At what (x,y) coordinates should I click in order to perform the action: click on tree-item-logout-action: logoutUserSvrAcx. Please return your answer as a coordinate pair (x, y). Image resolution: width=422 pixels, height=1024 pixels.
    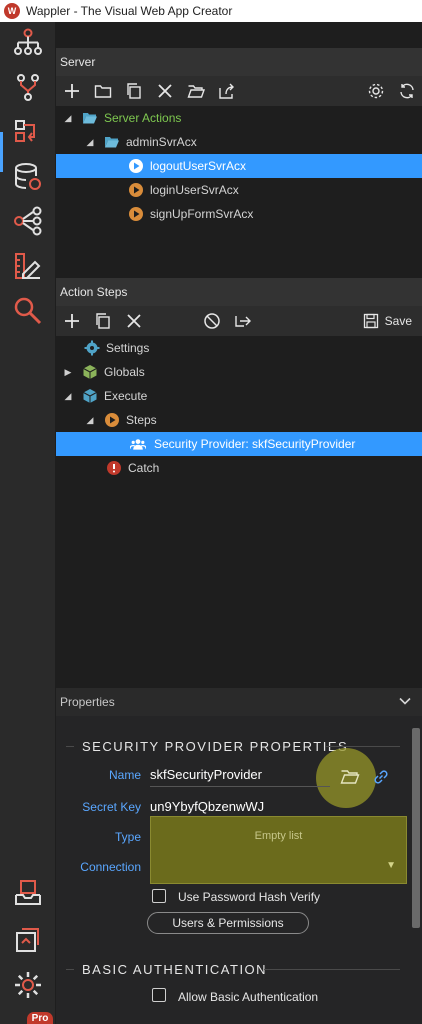
    Looking at the image, I should click on (239, 166).